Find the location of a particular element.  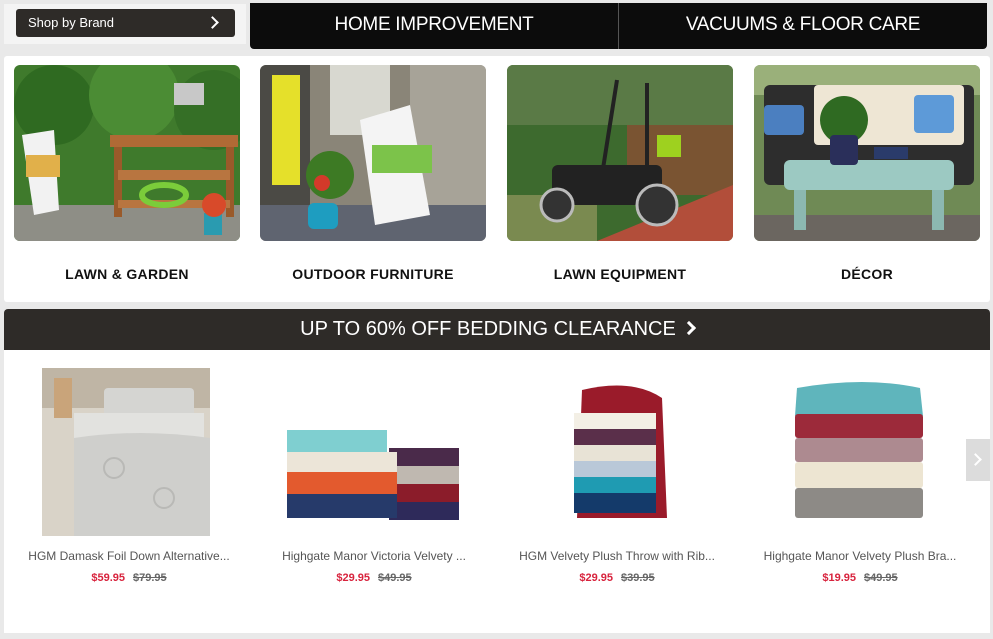

category-label: DÉCOR is located at coordinates (867, 274).